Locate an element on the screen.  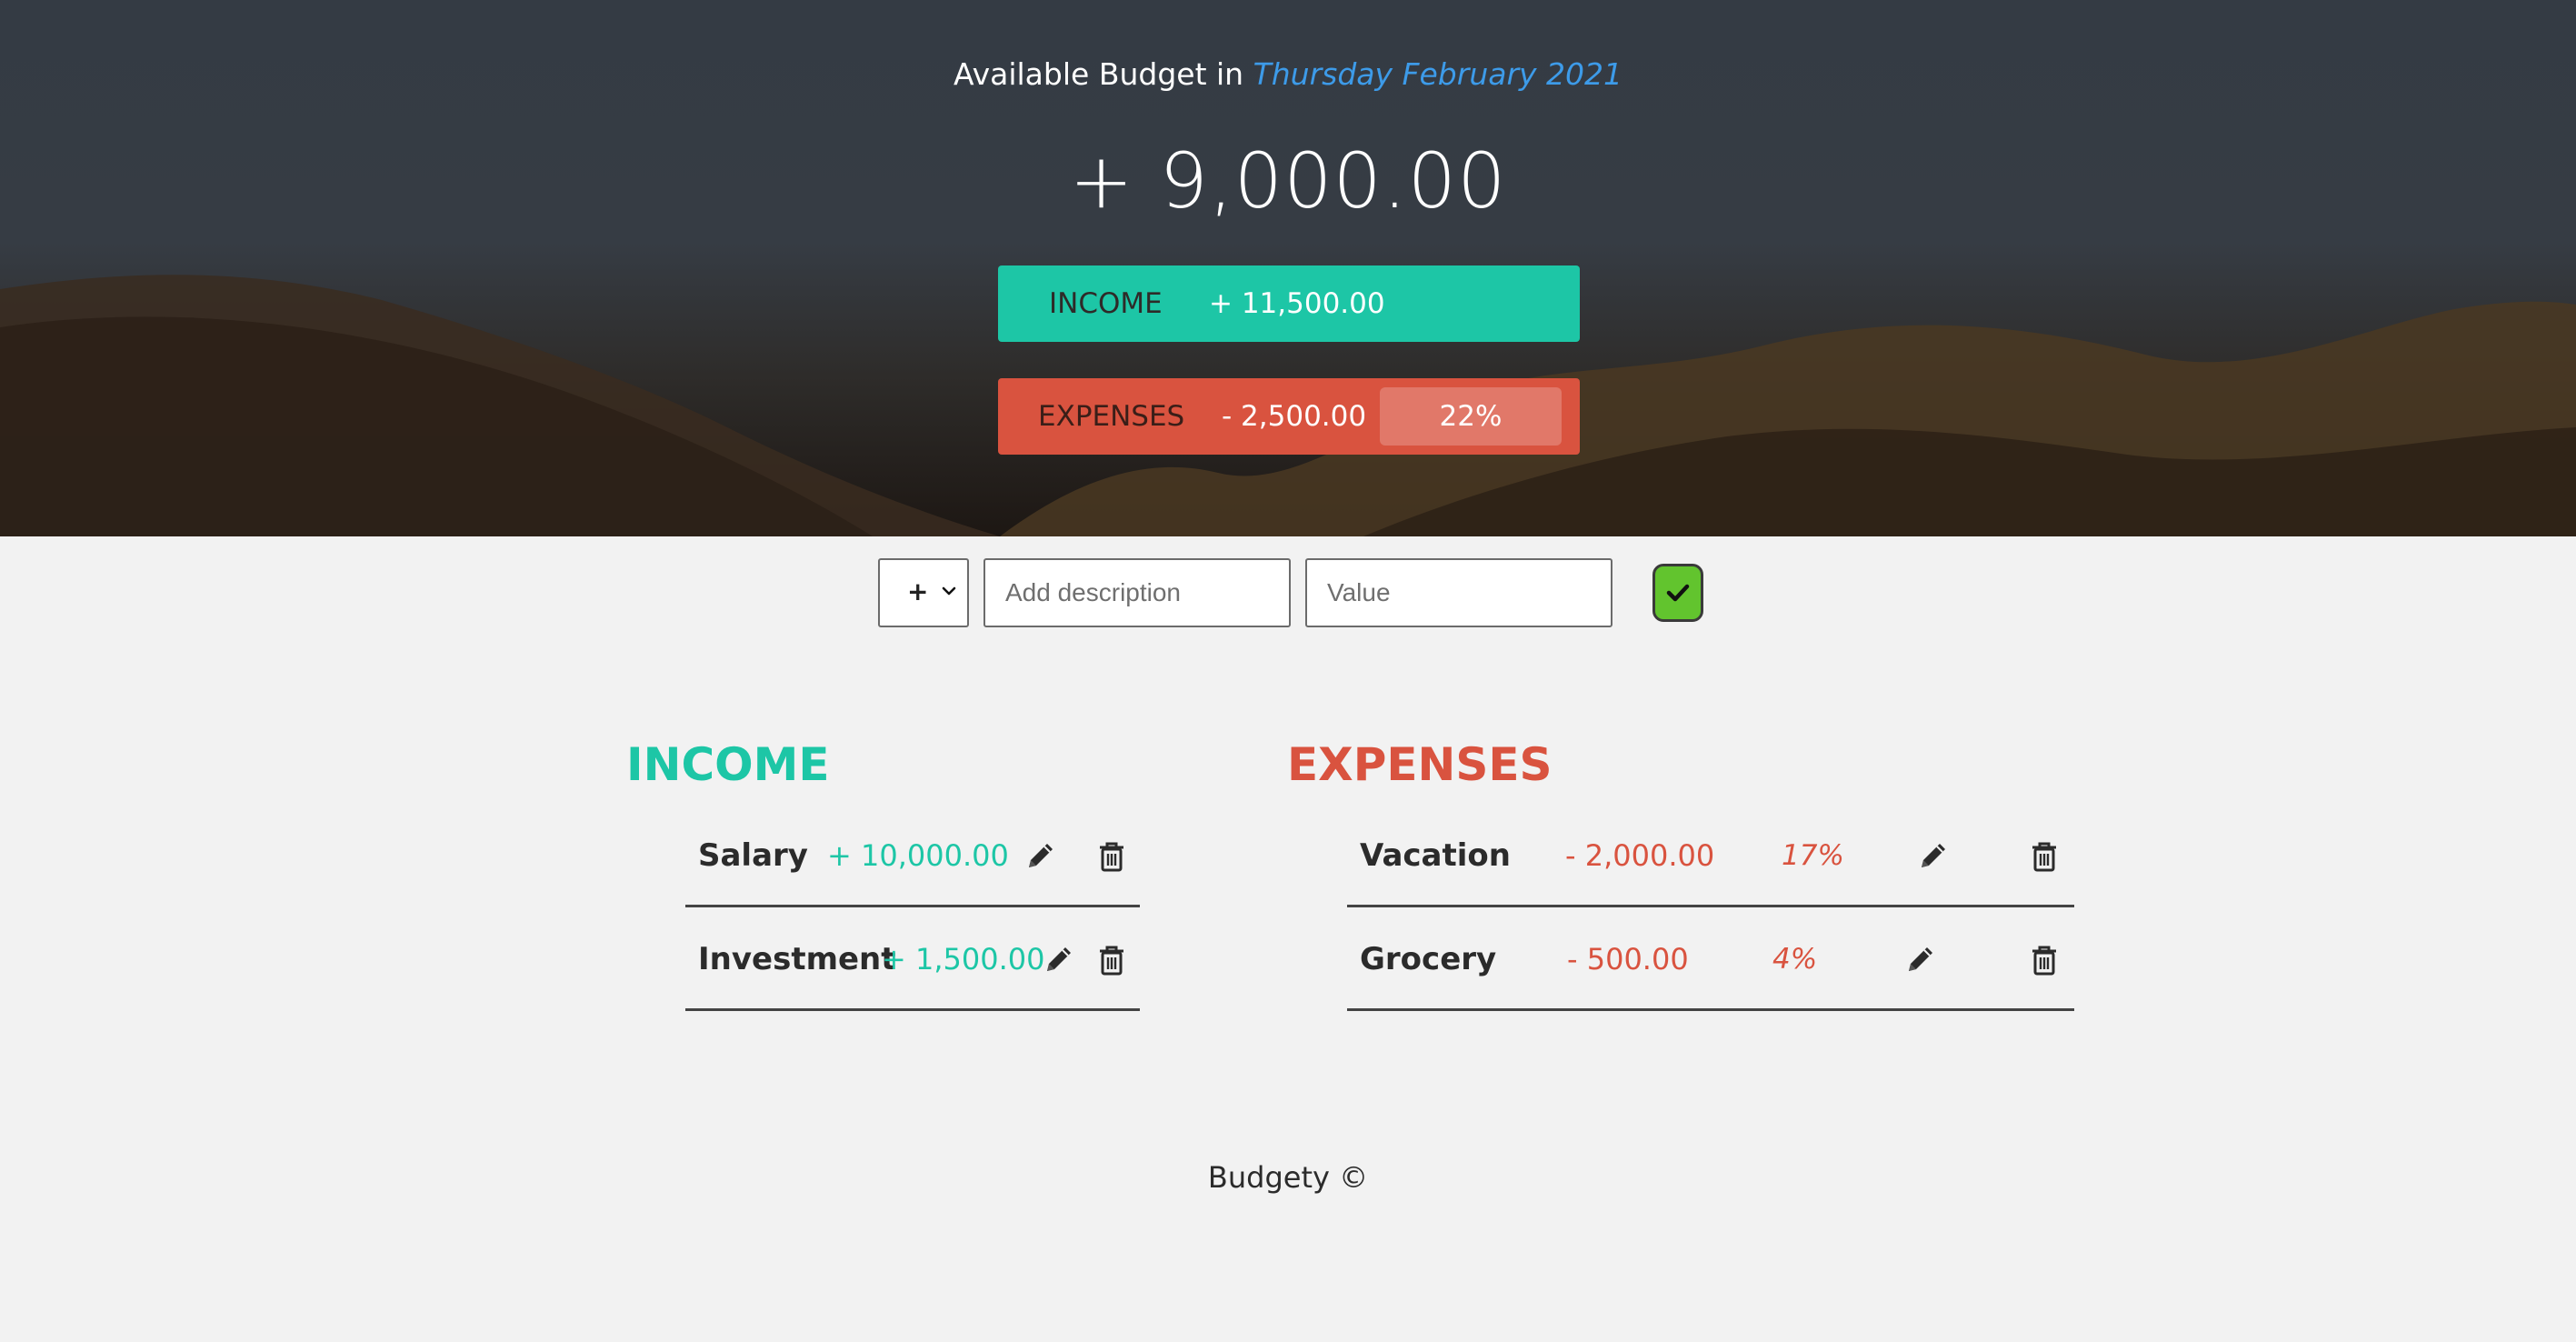
value-input is located at coordinates (1458, 592).